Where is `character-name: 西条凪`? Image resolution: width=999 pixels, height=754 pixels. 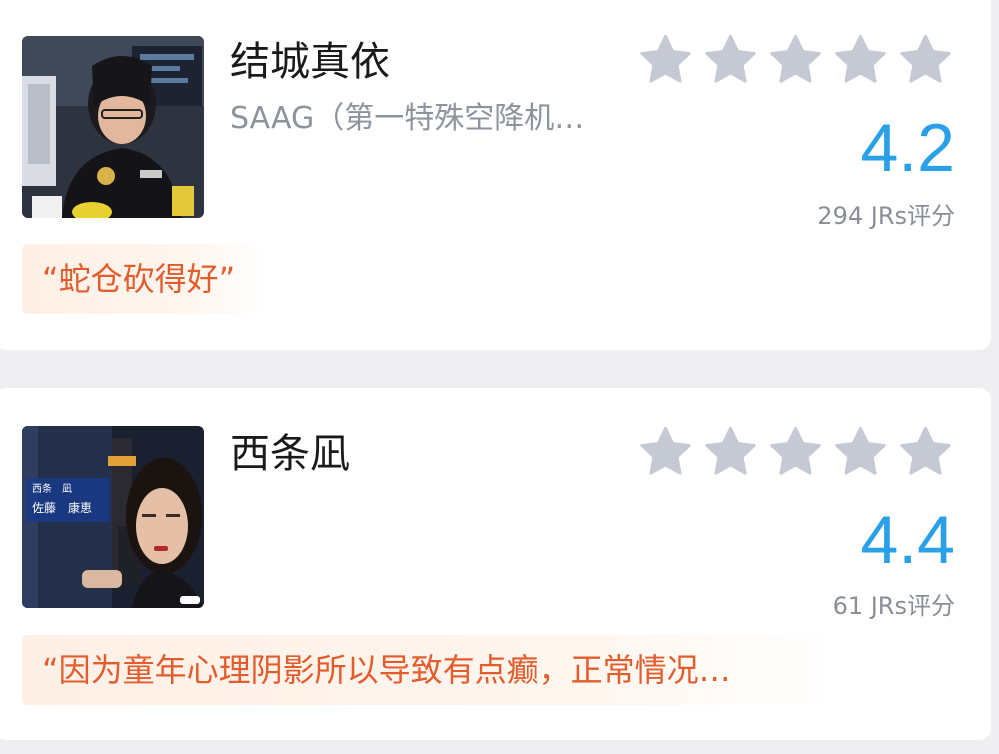
character-name: 西条凪 is located at coordinates (290, 454).